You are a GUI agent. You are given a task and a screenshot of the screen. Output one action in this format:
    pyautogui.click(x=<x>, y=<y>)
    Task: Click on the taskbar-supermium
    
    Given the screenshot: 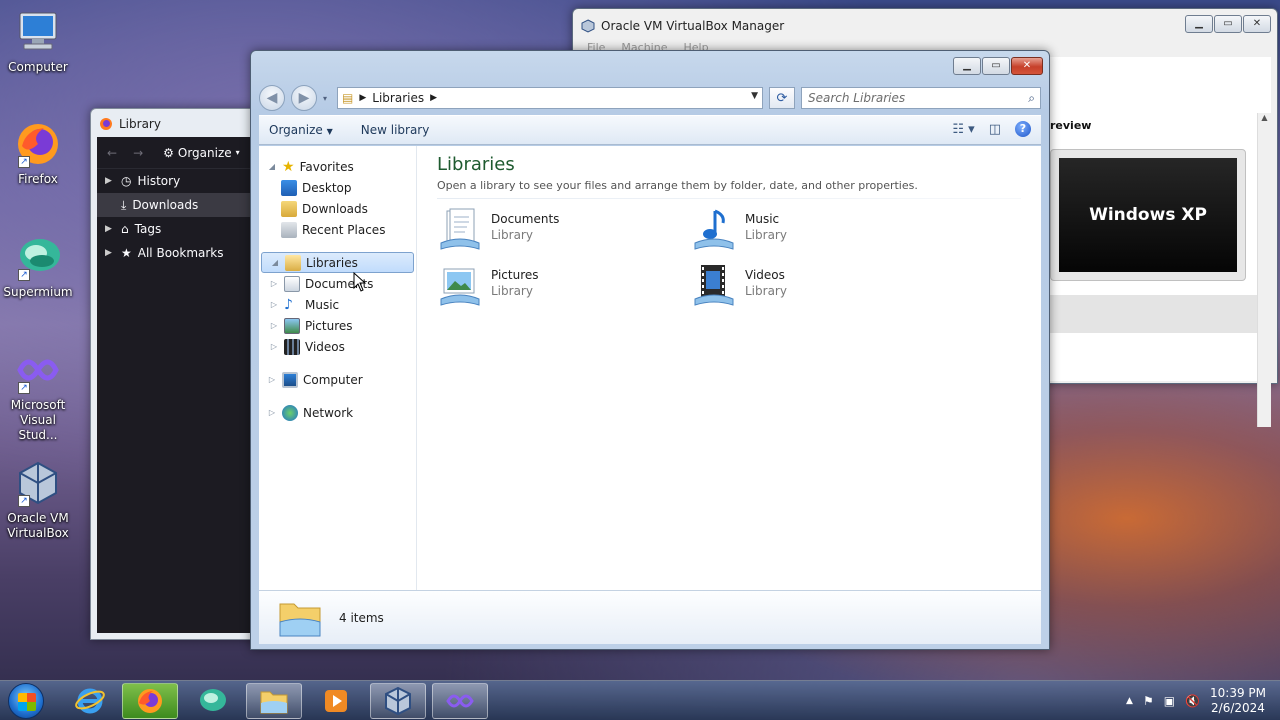 What is the action you would take?
    pyautogui.click(x=212, y=701)
    